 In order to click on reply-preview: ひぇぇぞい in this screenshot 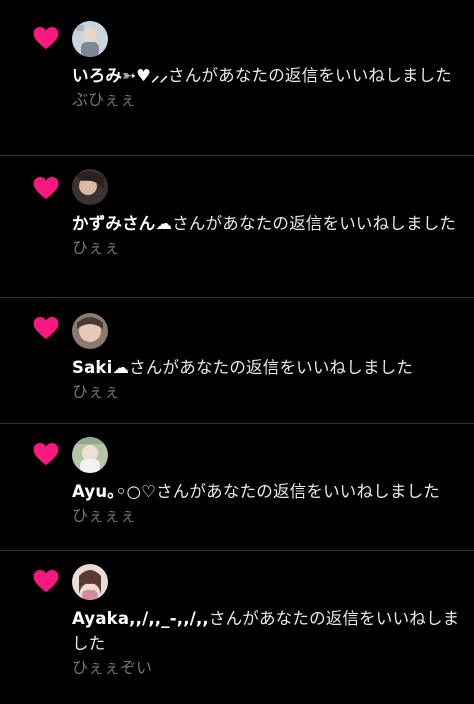, I will do `click(268, 668)`.